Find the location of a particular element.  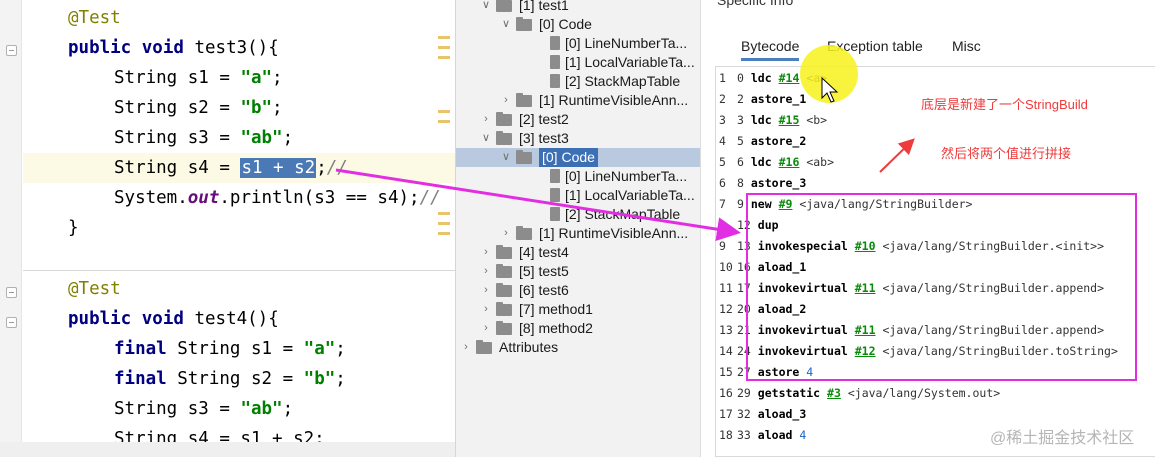

constant-pool-ref: #16 is located at coordinates (789, 162).